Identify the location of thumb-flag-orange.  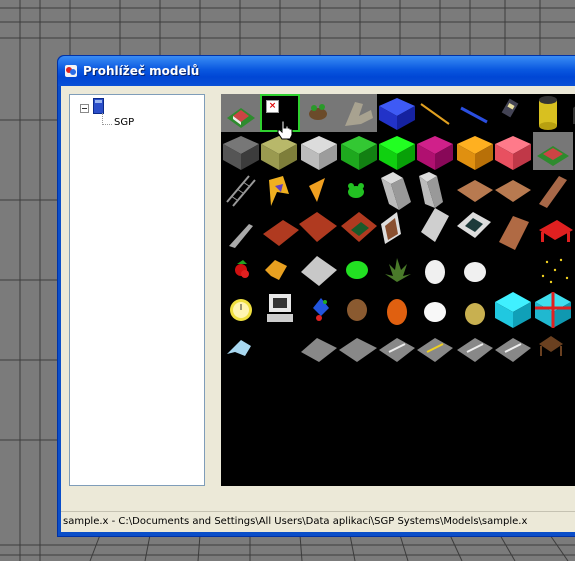
(317, 190).